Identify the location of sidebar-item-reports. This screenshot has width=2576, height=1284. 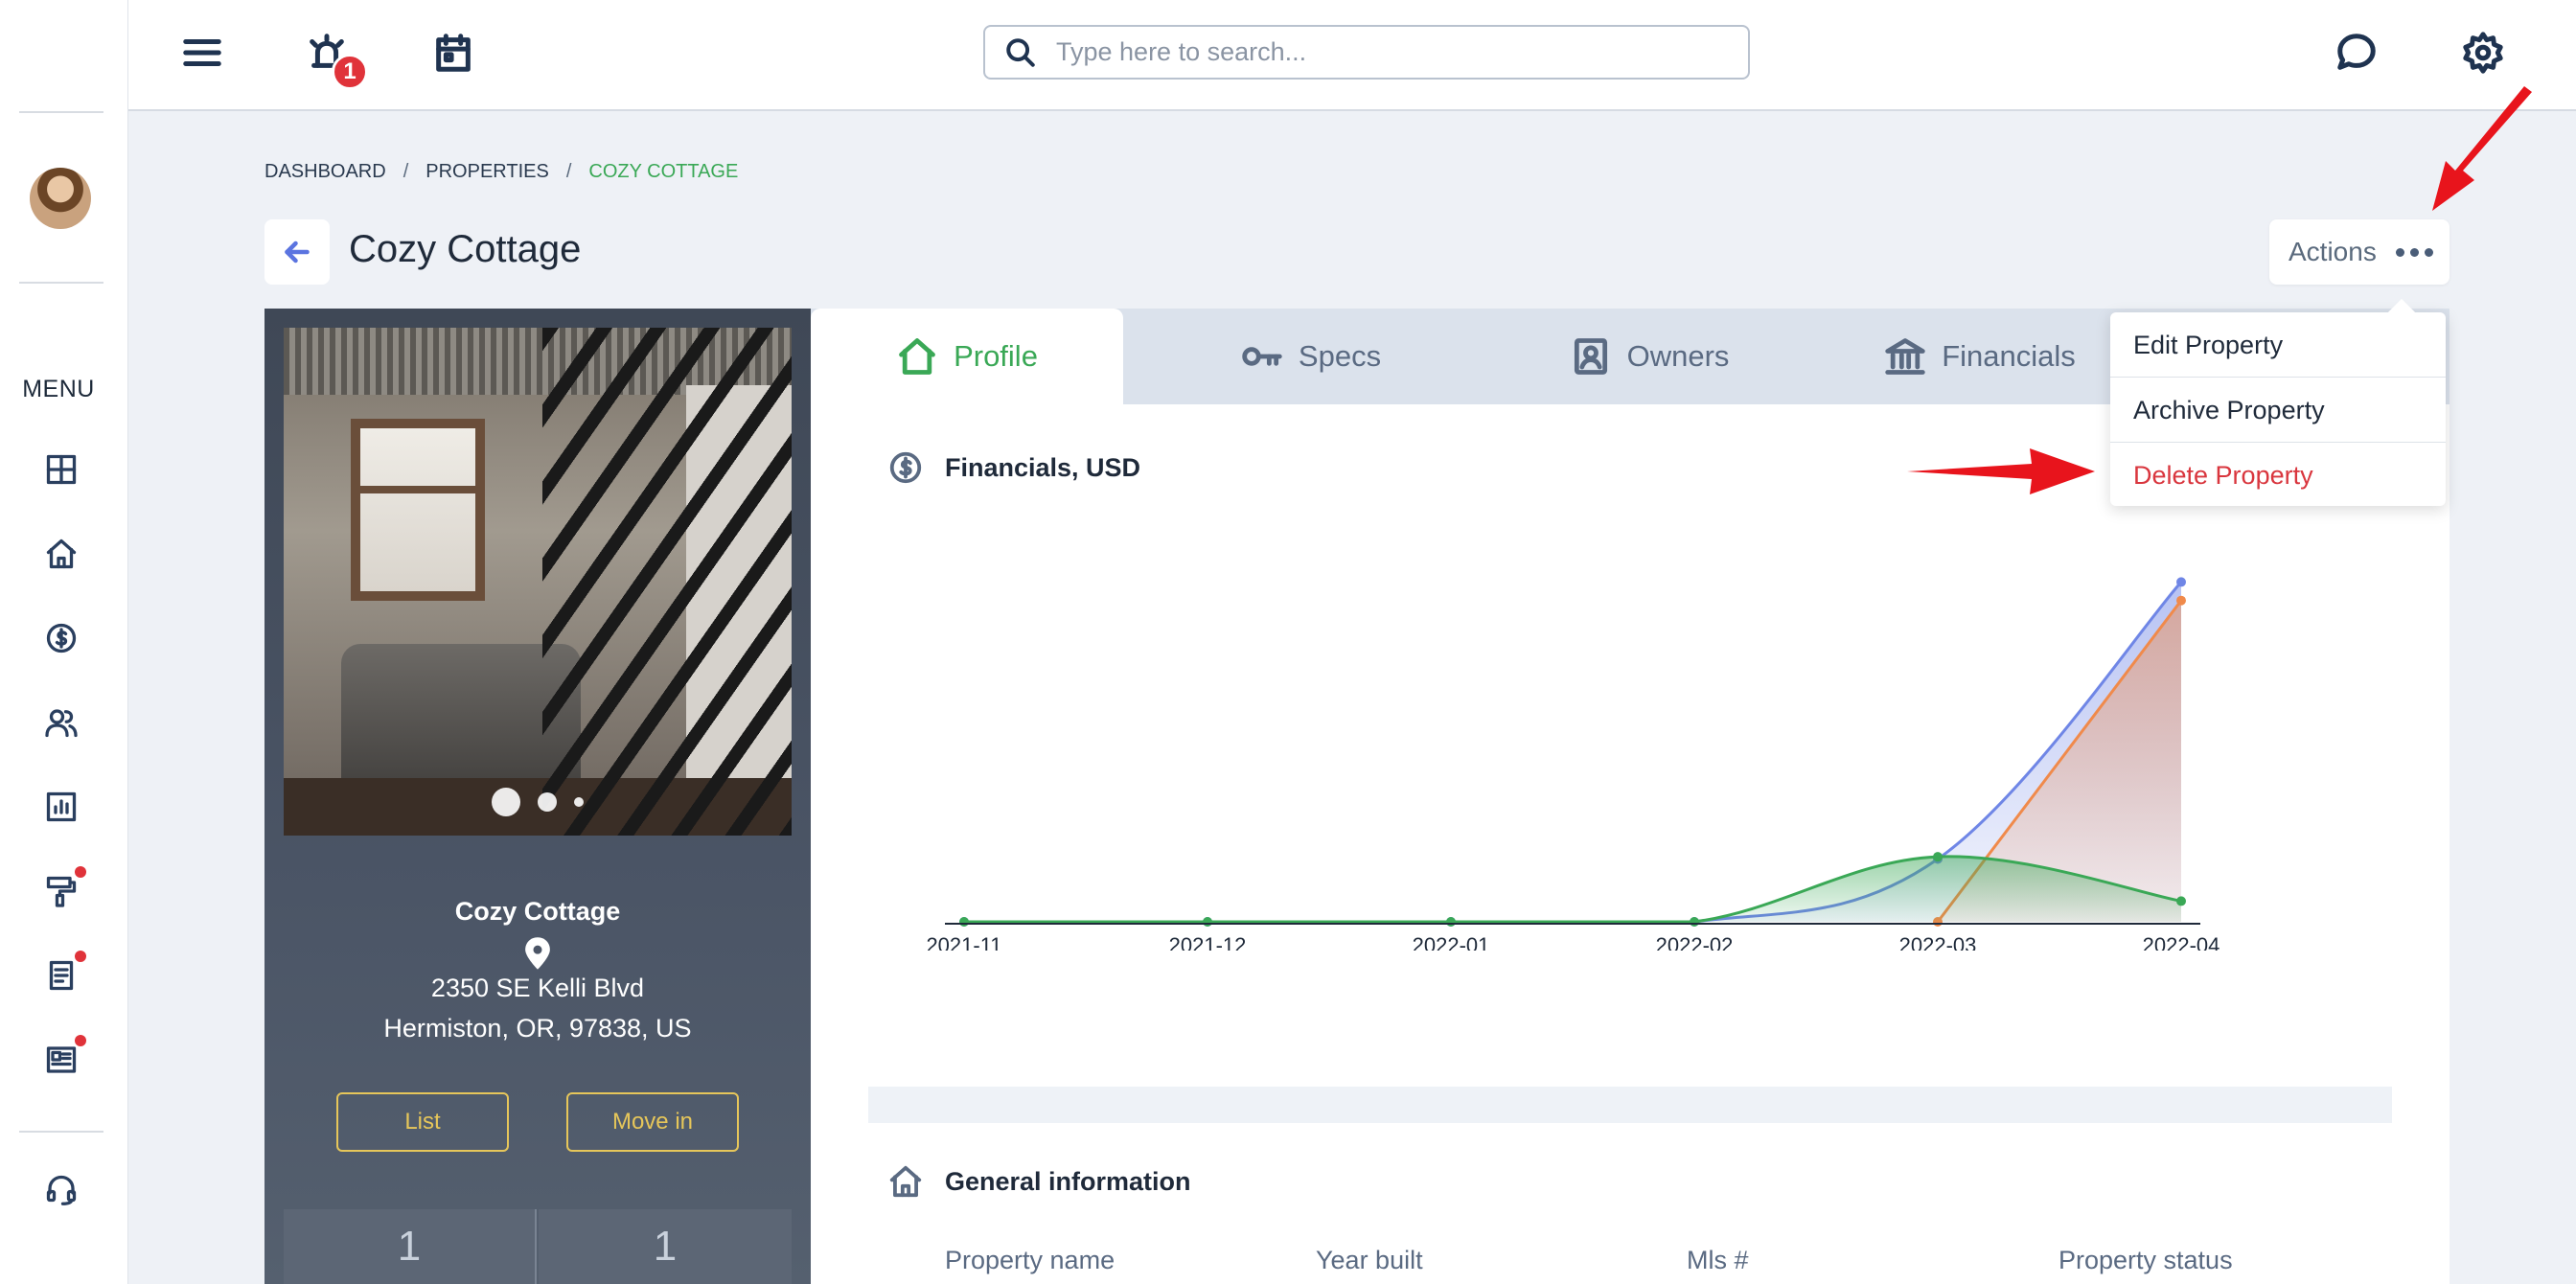
(61, 807).